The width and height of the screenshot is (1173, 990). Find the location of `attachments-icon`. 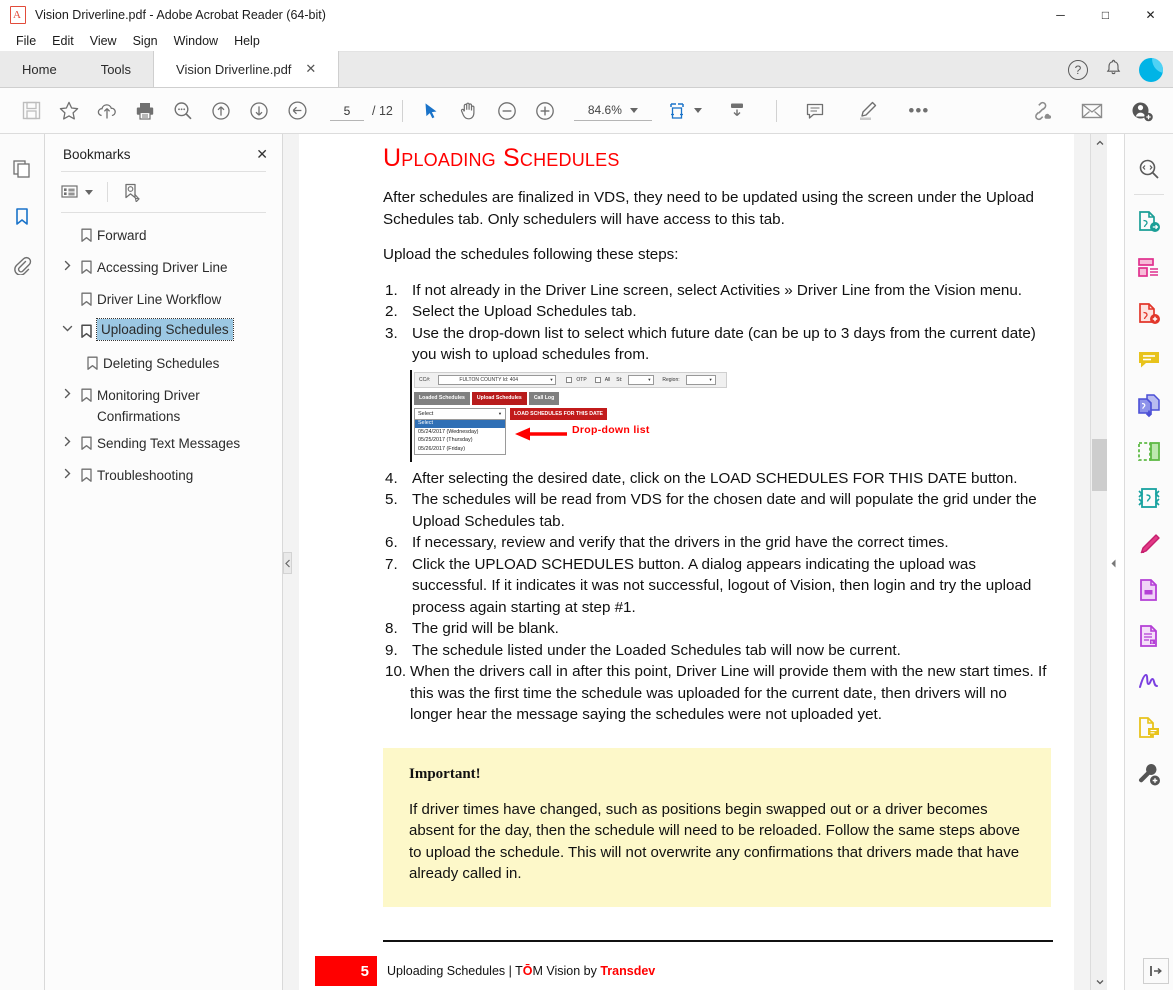

attachments-icon is located at coordinates (22, 265).